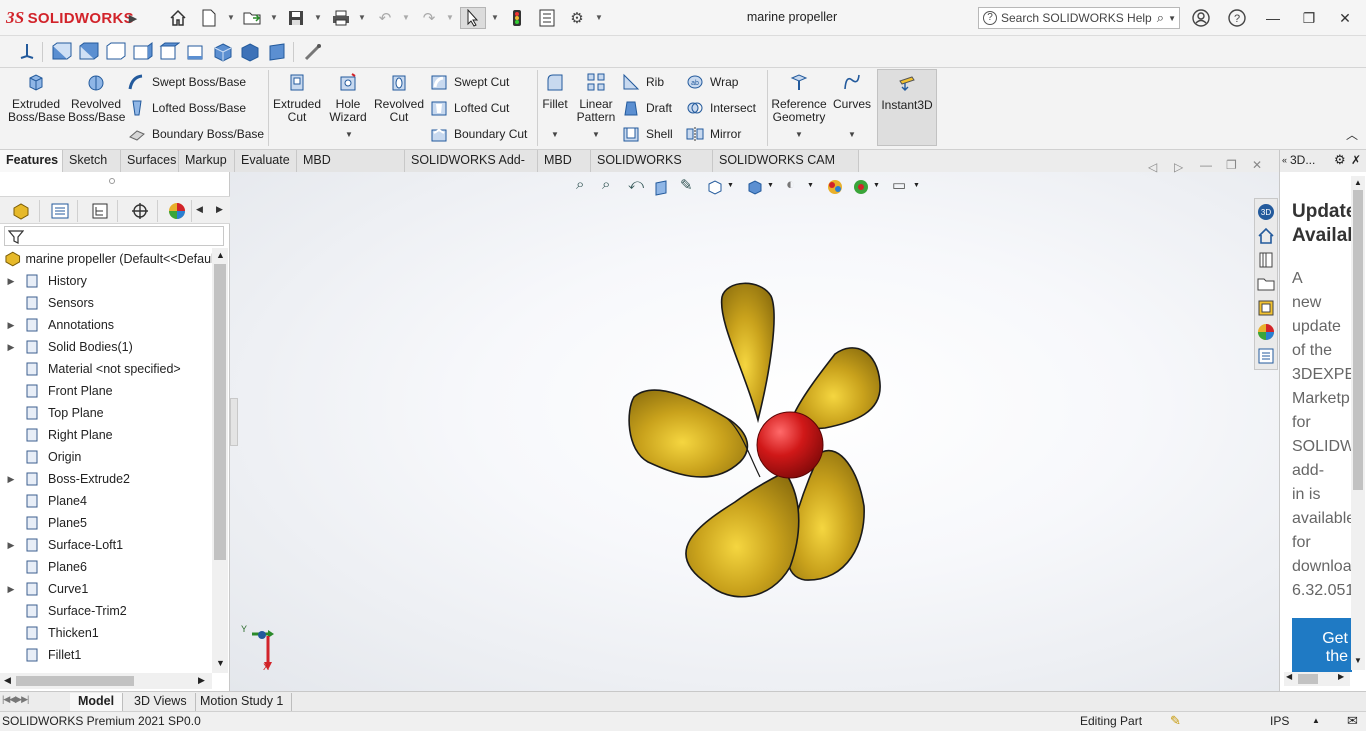 This screenshot has width=1366, height=731. I want to click on tab-solidworks-add-ins: SOLIDWORKS Add-Ins, so click(471, 169).